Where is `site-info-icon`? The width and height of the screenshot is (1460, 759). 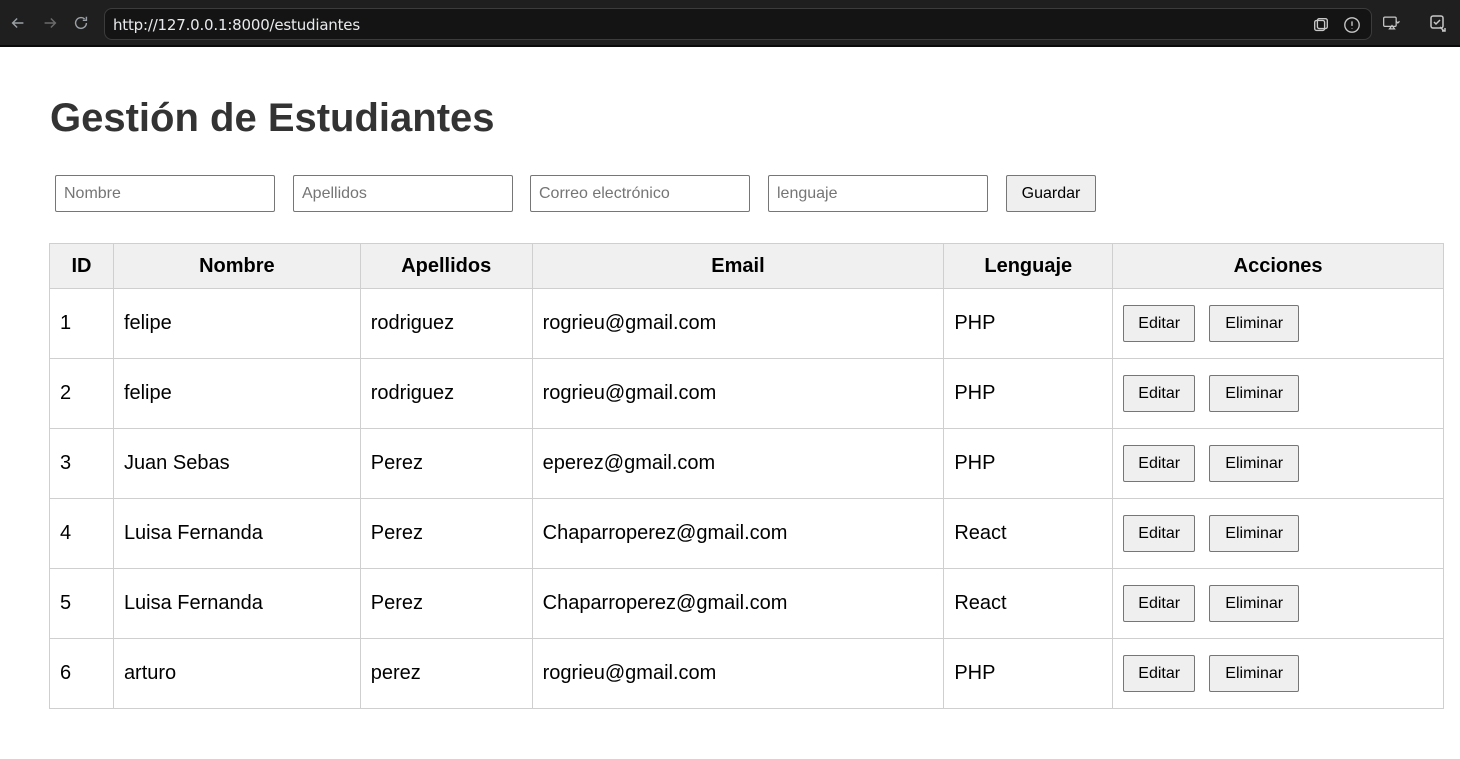
site-info-icon is located at coordinates (1352, 25).